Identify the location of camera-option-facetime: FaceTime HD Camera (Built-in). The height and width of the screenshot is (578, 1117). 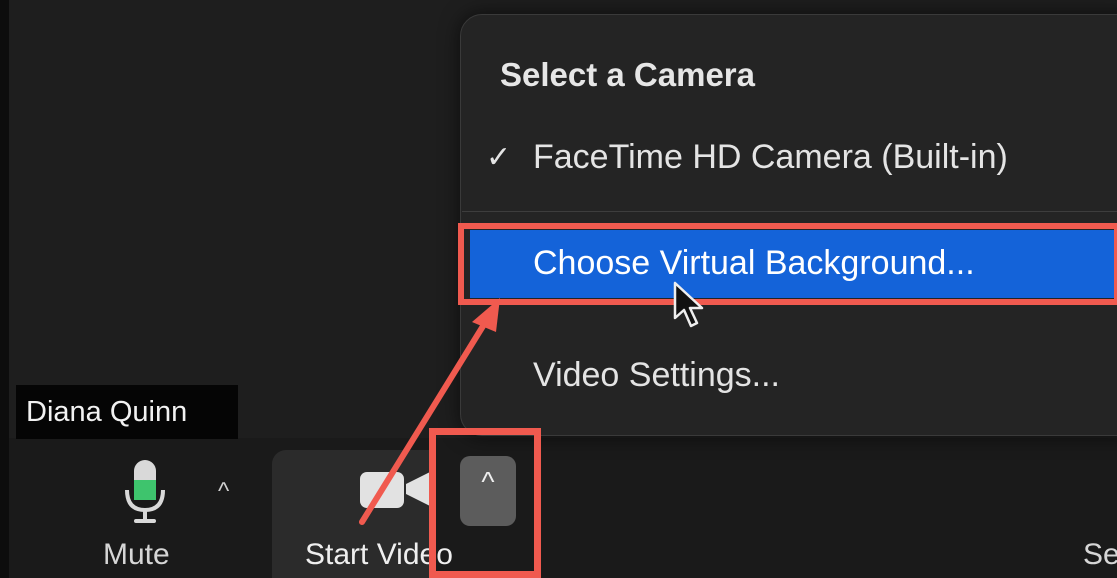
(770, 157).